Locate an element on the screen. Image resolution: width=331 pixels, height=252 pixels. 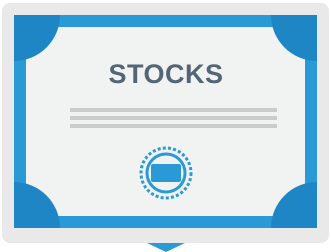
certificate-ribbon-tab is located at coordinates (166, 247).